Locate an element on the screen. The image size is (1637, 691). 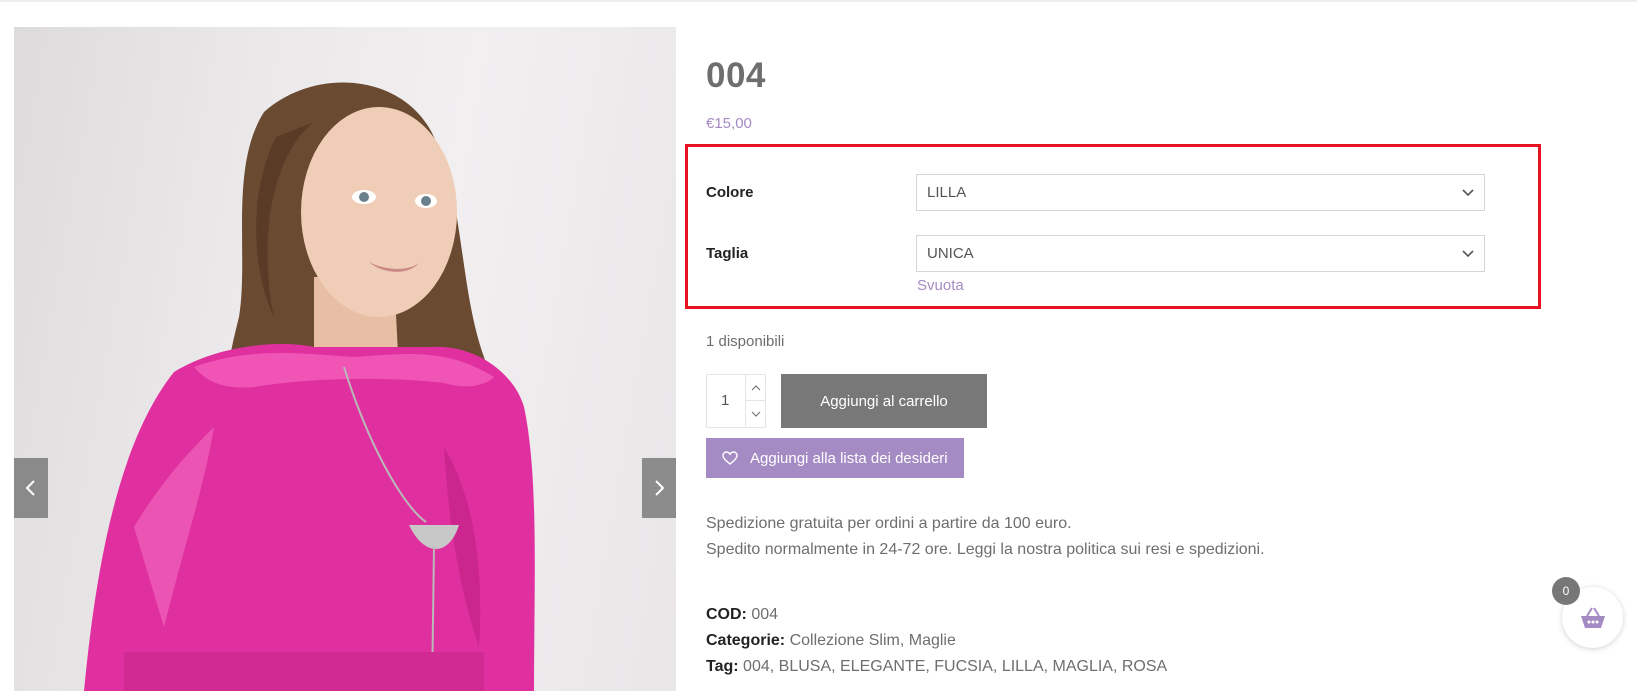
size-select: UNICA is located at coordinates (1200, 253).